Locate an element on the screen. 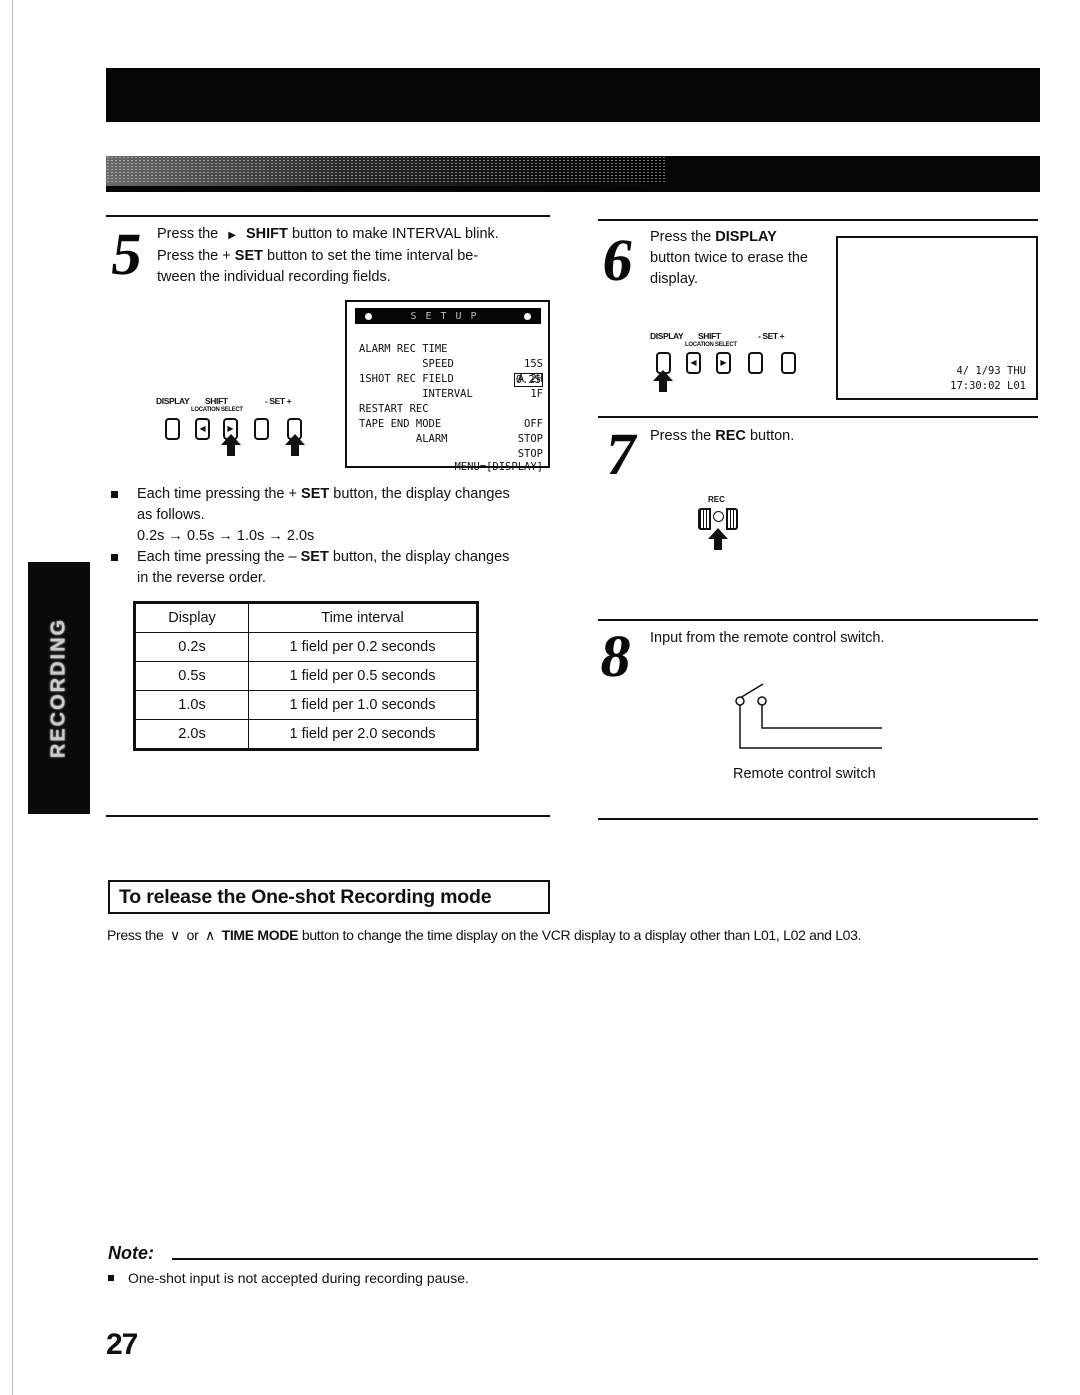 The height and width of the screenshot is (1395, 1080). menu-row: 1SHOT REC FIELD 1F is located at coordinates (452, 378).